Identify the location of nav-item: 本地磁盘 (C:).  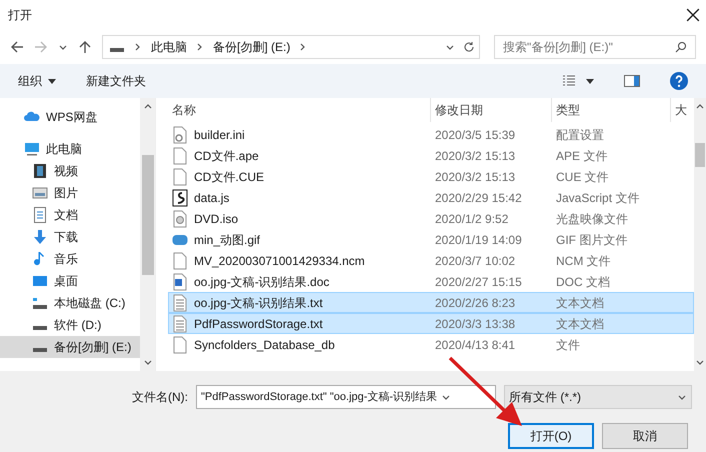
(70, 303).